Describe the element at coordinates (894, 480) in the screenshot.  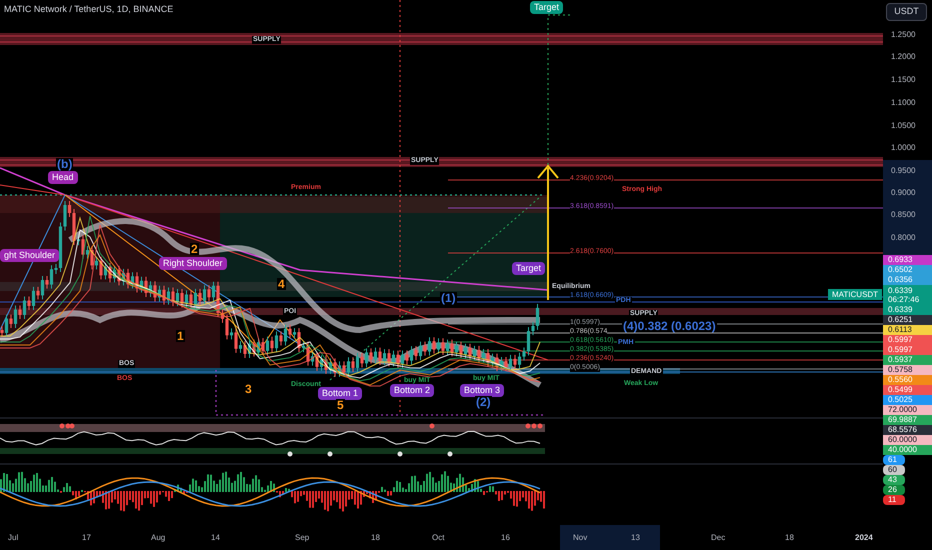
I see `indicator-value-tag: 43` at that location.